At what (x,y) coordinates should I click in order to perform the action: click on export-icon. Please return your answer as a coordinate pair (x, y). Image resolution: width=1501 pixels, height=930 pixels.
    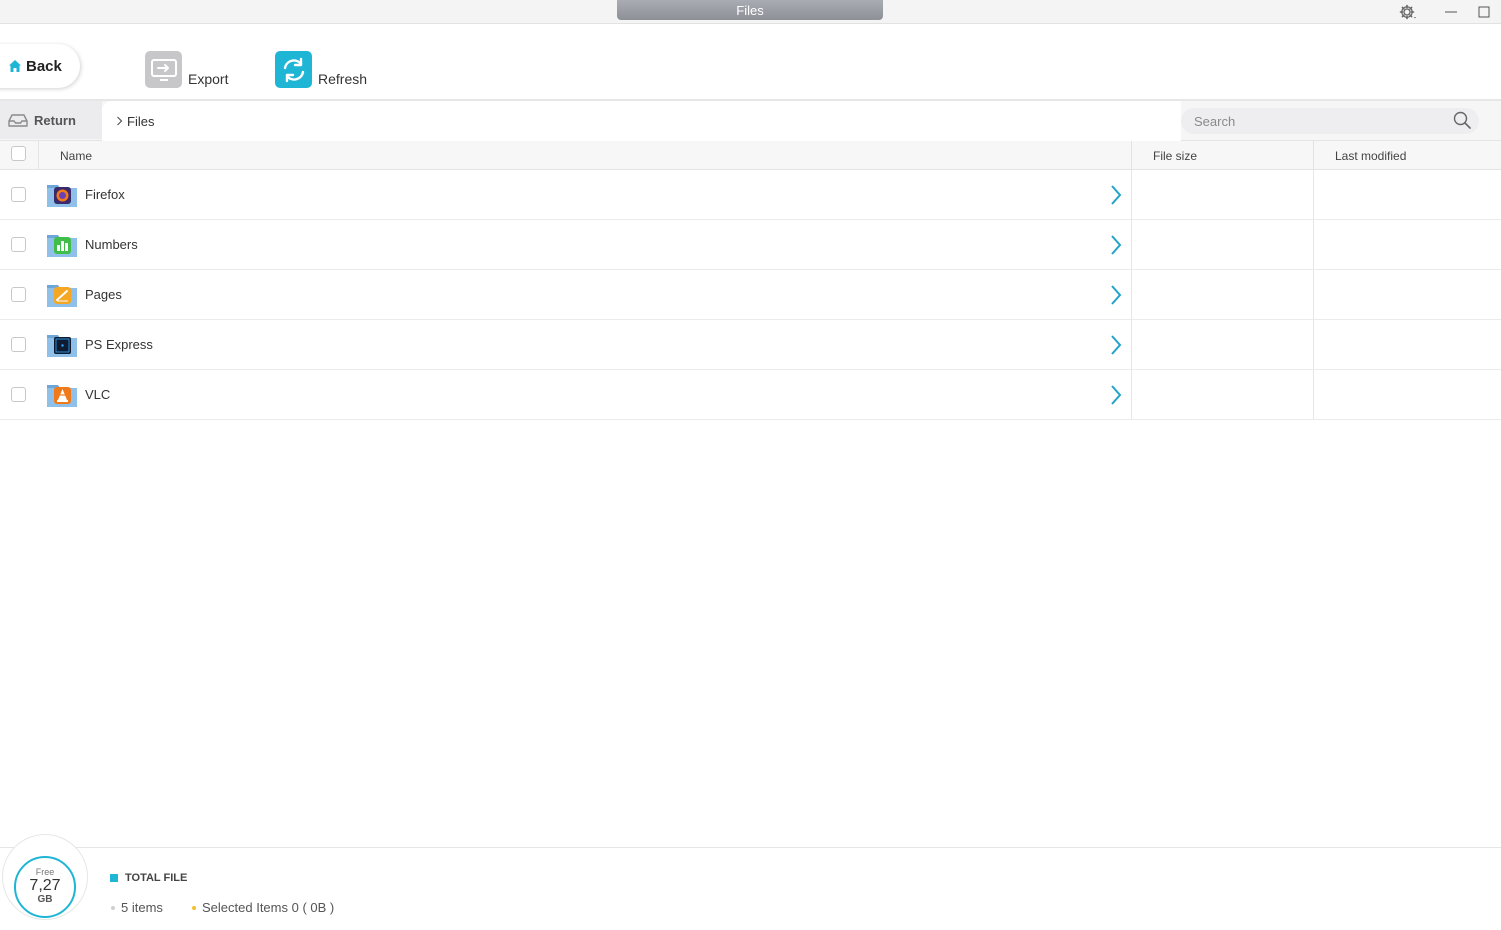
    Looking at the image, I should click on (163, 69).